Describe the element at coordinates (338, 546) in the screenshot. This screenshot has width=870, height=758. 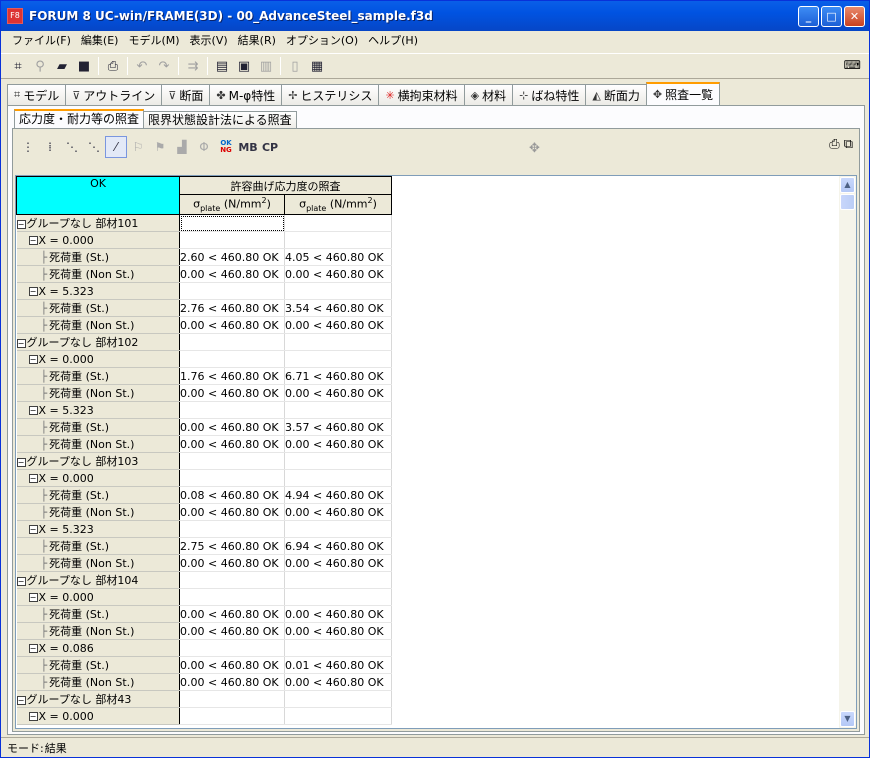
I see `cell-value-2: 6.94 < 460.80 OK` at that location.